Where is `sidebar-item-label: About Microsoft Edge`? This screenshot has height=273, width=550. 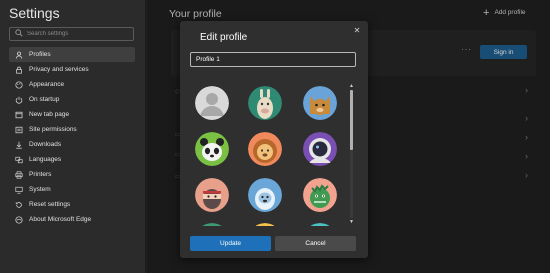
sidebar-item-label: About Microsoft Edge is located at coordinates (60, 219).